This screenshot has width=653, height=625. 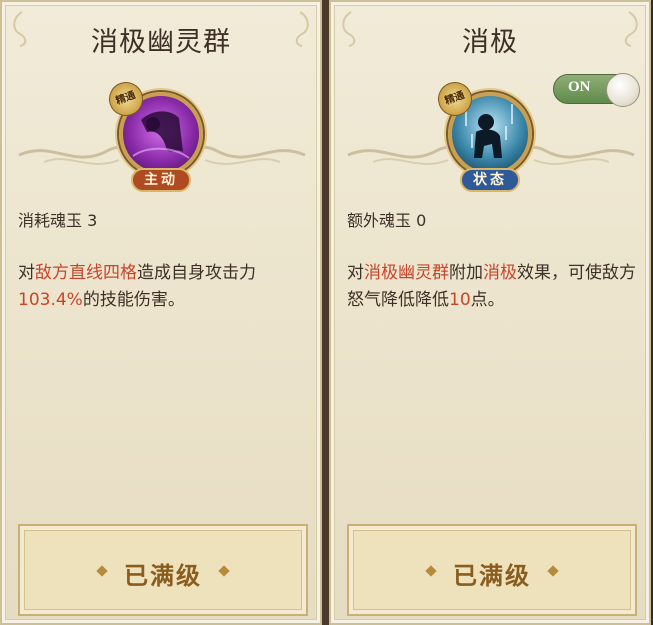 What do you see at coordinates (161, 180) in the screenshot?
I see `skill-type-badge: 主动` at bounding box center [161, 180].